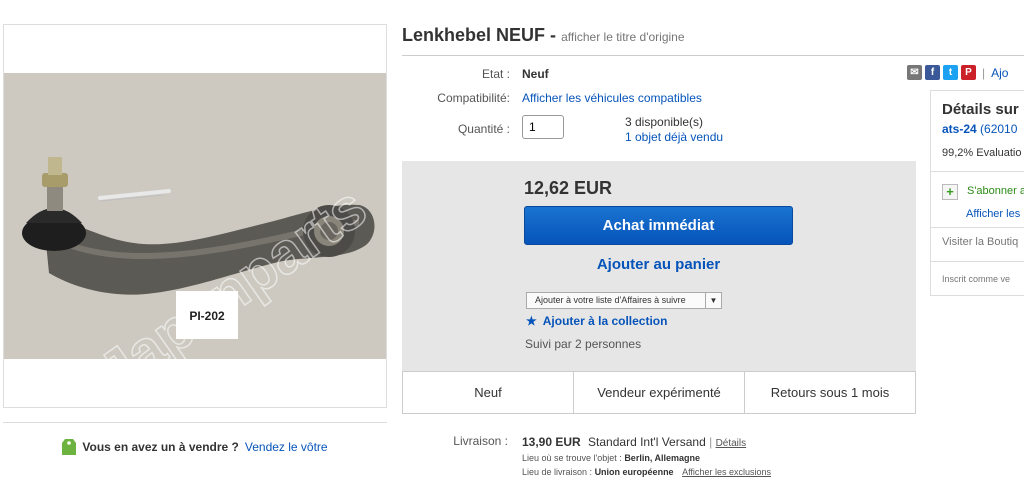  Describe the element at coordinates (976, 279) in the screenshot. I see `seller-registered: Inscrit comme ve` at that location.